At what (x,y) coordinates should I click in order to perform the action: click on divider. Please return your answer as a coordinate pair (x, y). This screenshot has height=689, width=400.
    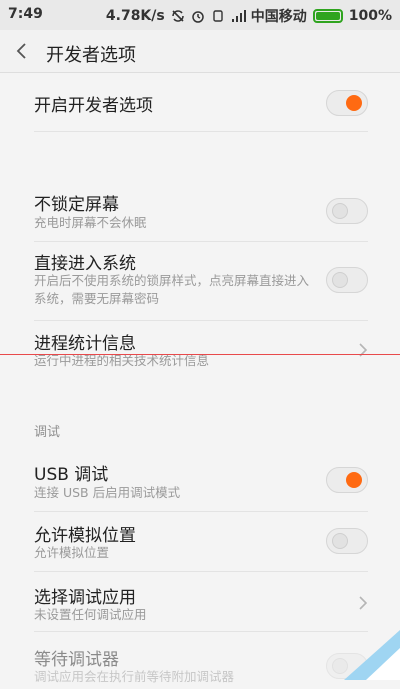
    Looking at the image, I should click on (201, 131).